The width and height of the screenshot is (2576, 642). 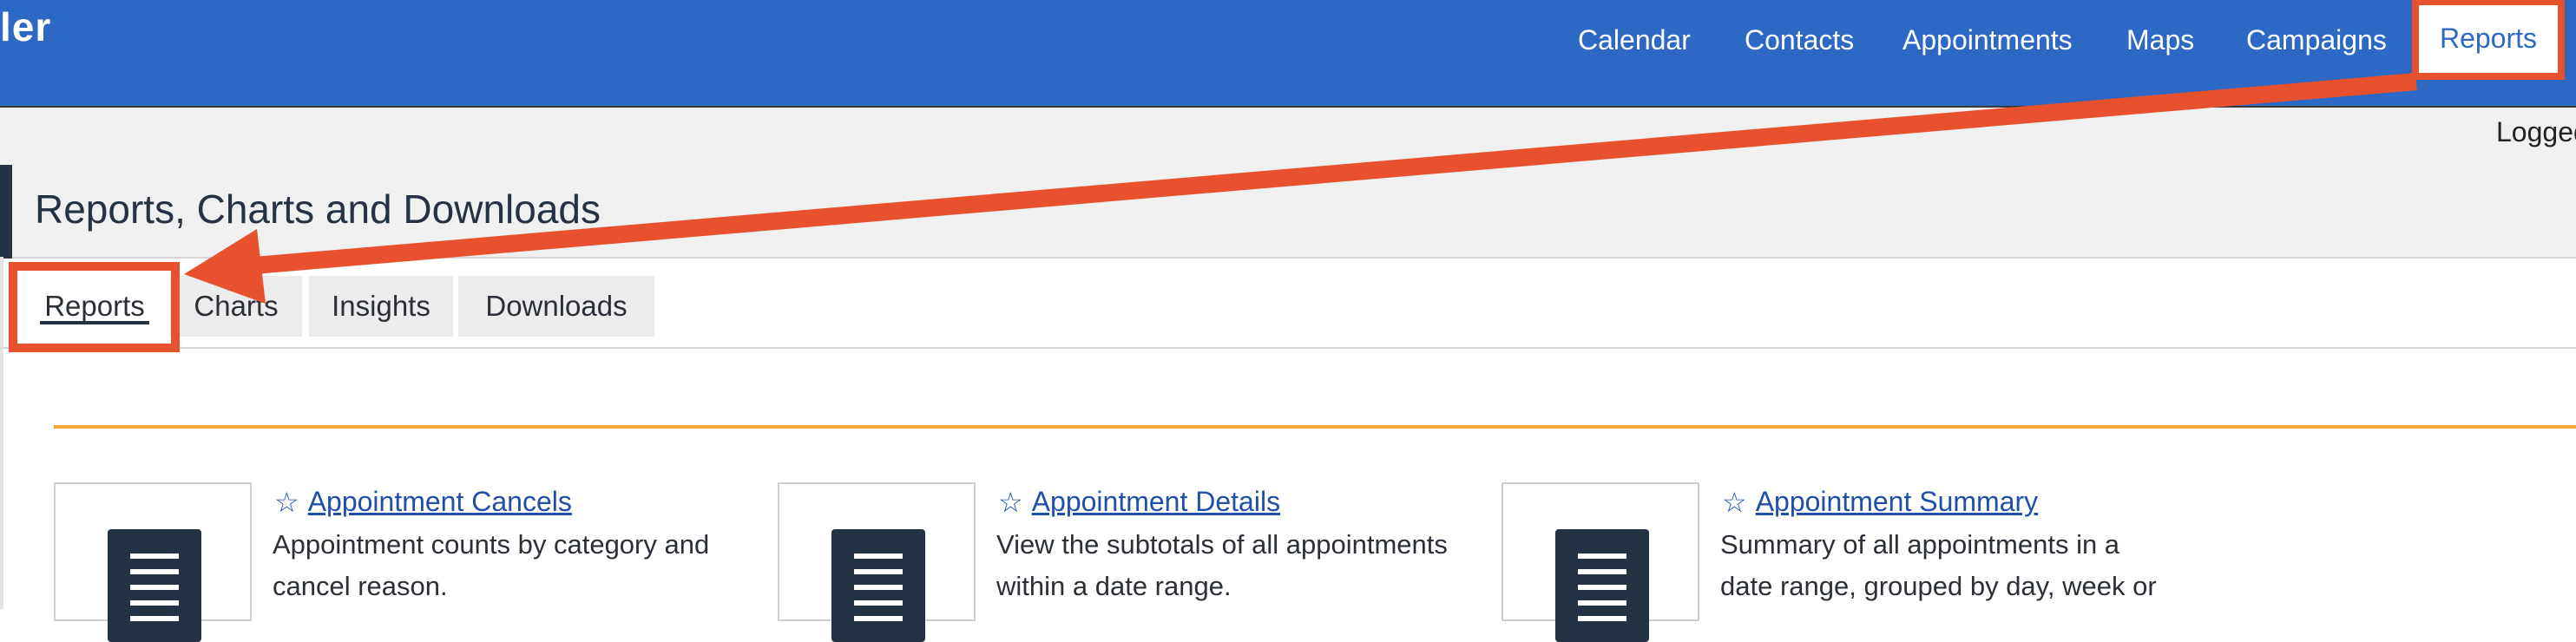 What do you see at coordinates (236, 306) in the screenshot?
I see `tab-charts: Charts` at bounding box center [236, 306].